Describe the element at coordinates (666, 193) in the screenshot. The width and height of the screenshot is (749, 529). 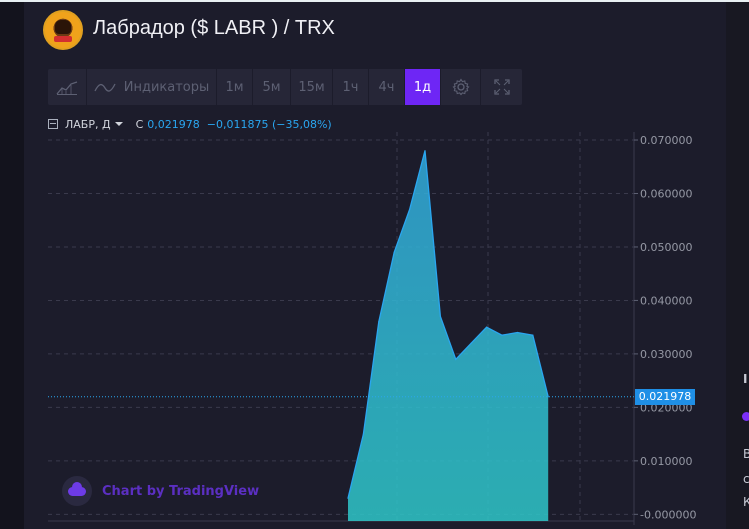
I see `y-tick-label: 0.060000` at that location.